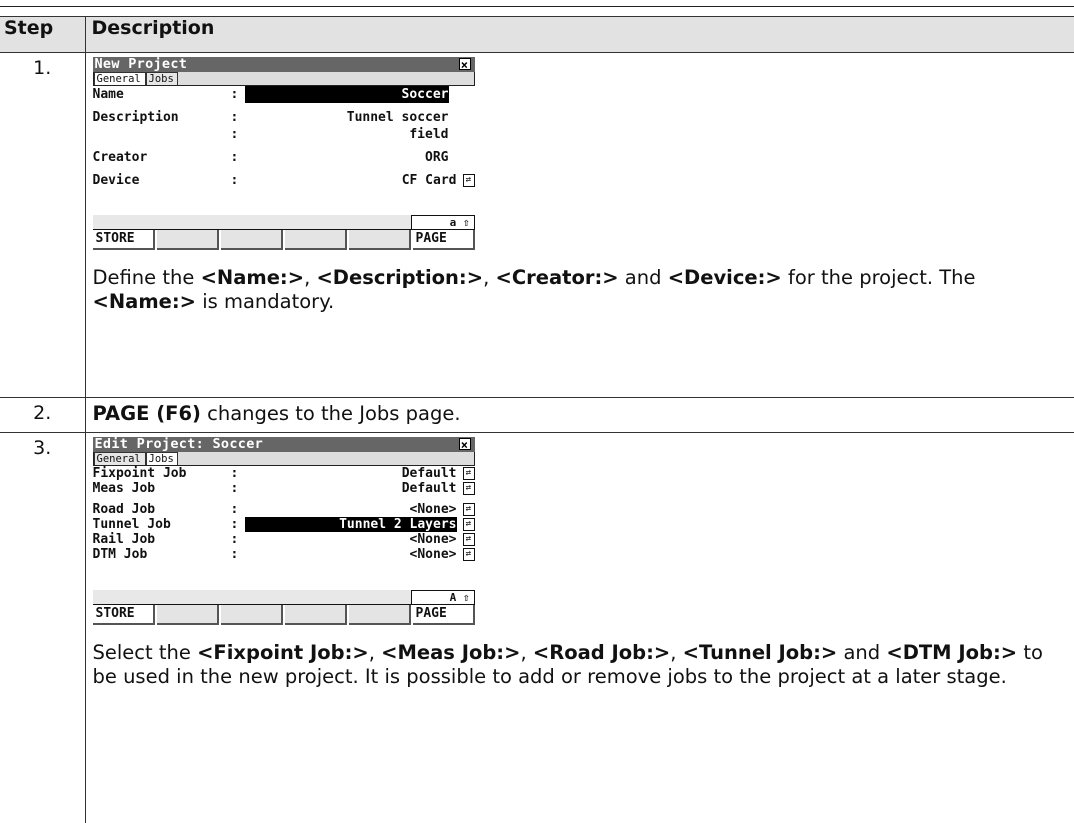 The image size is (1074, 823). Describe the element at coordinates (283, 597) in the screenshot. I see `status-bar: A ⇧` at that location.